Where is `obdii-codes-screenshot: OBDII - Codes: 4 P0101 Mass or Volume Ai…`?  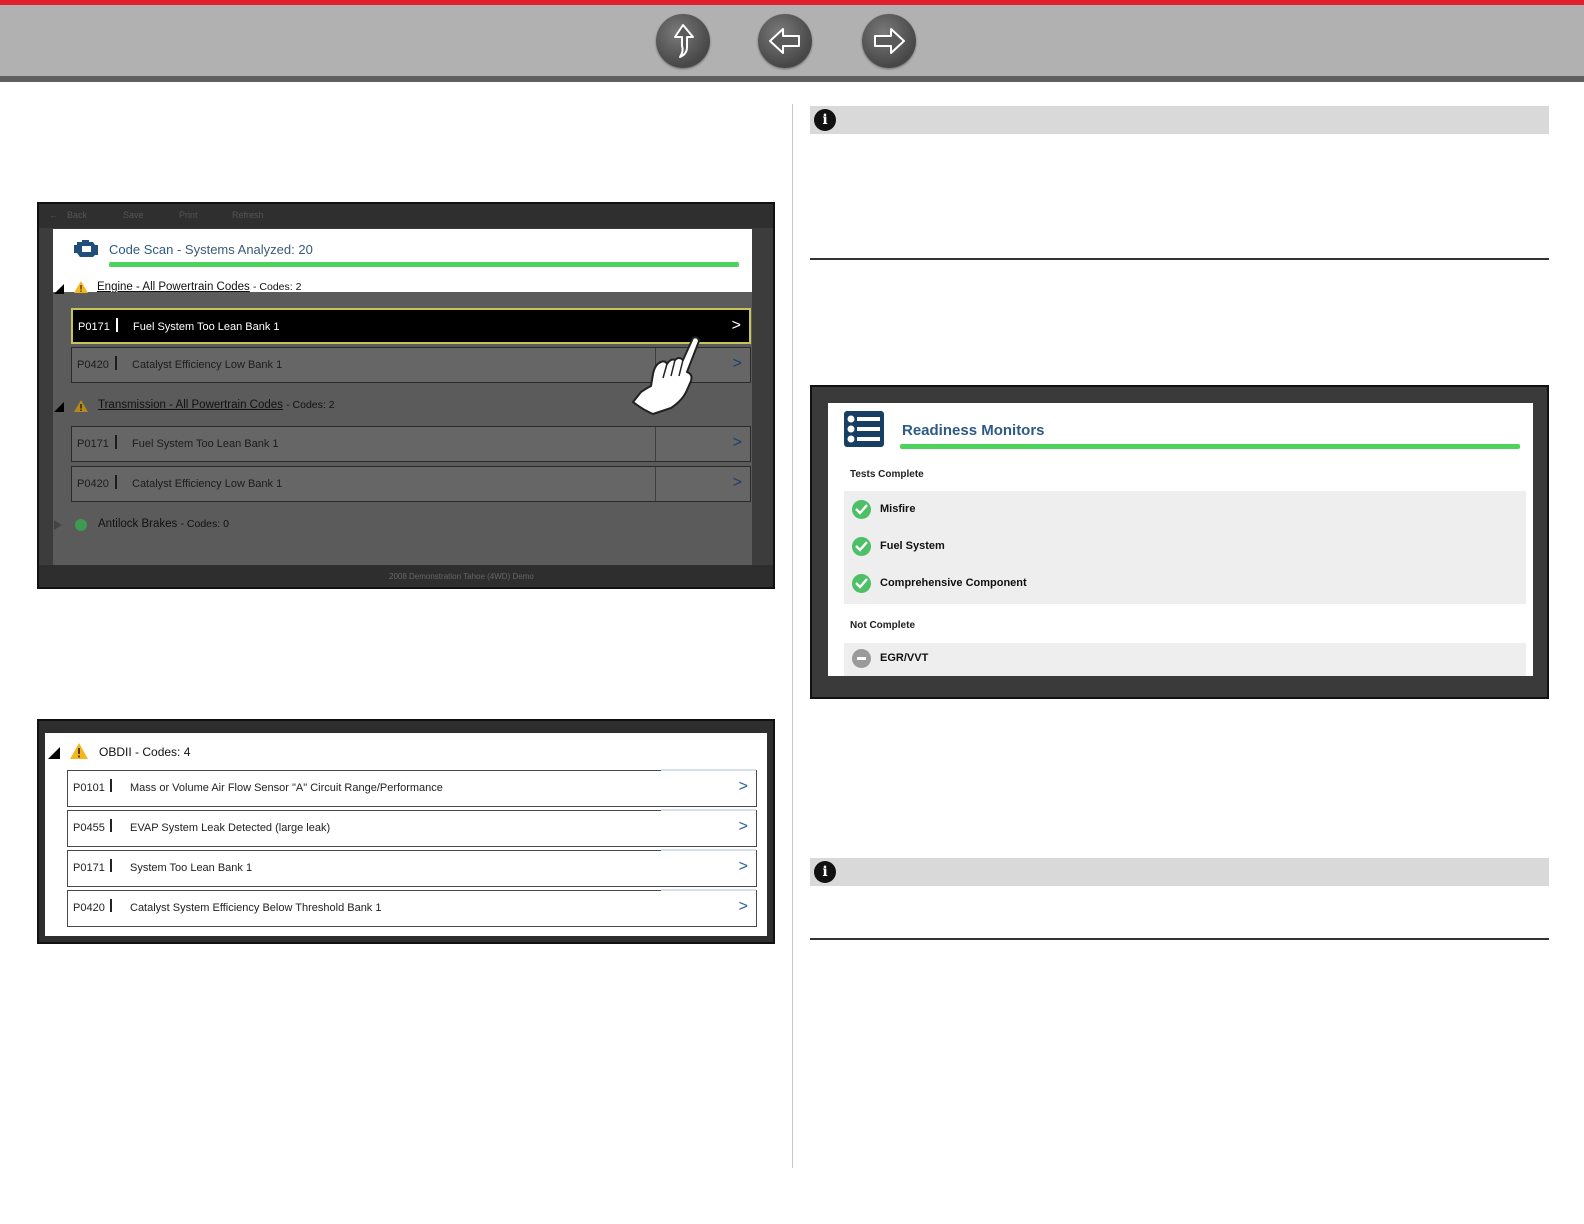 obdii-codes-screenshot: OBDII - Codes: 4 P0101 Mass or Volume Ai… is located at coordinates (406, 831).